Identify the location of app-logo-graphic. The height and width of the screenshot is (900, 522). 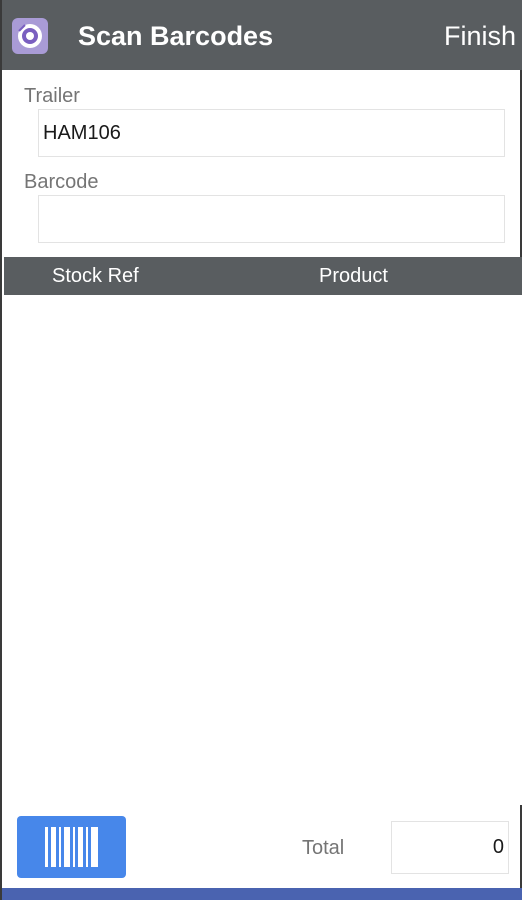
(30, 36).